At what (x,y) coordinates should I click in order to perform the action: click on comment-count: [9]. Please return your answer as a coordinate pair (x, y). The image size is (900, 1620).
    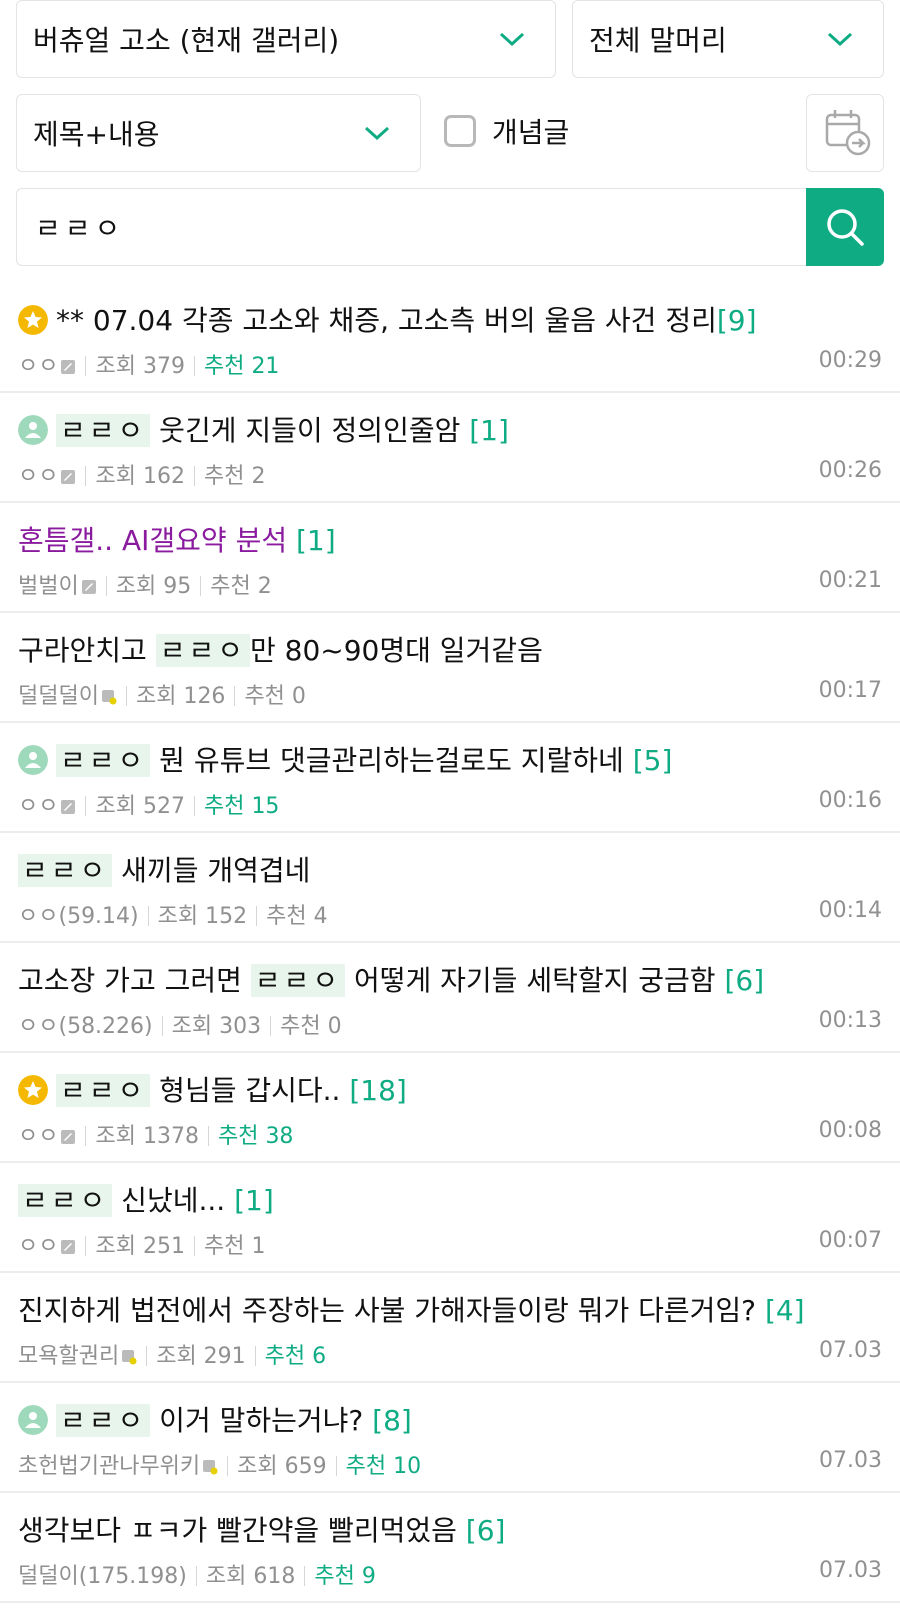
    Looking at the image, I should click on (737, 320).